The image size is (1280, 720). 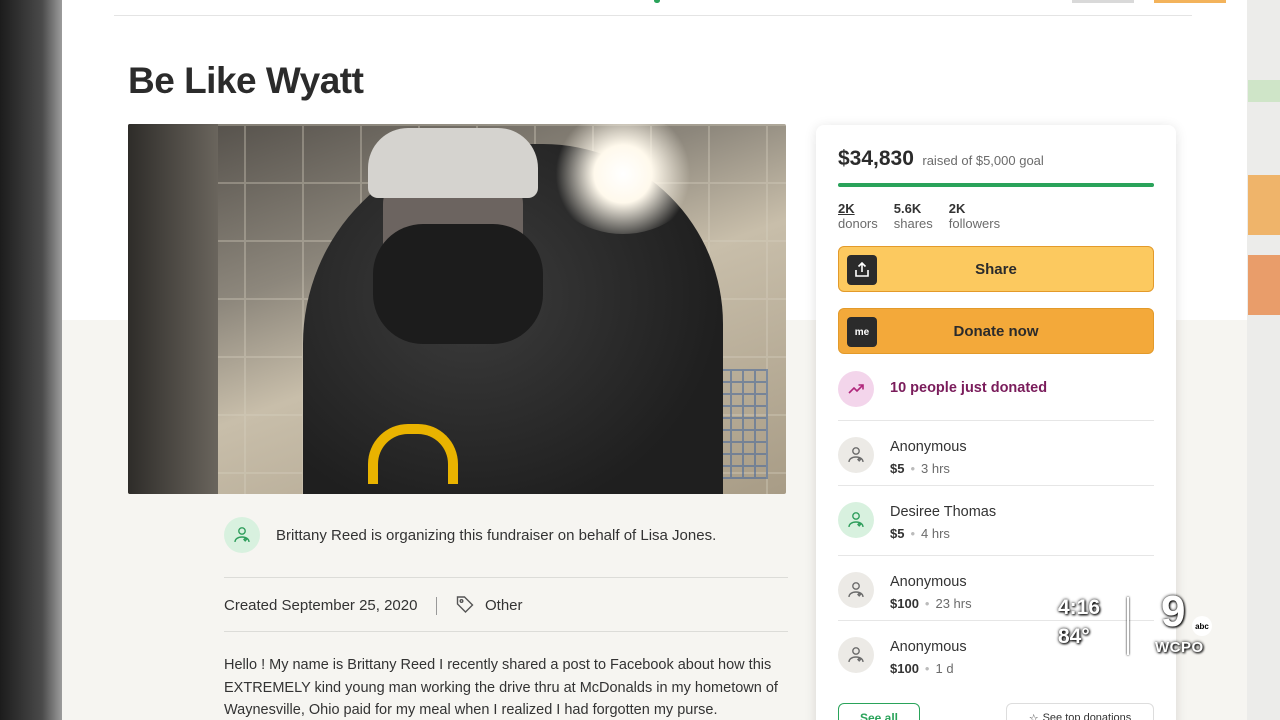 I want to click on see-all-button: See all, so click(x=879, y=711).